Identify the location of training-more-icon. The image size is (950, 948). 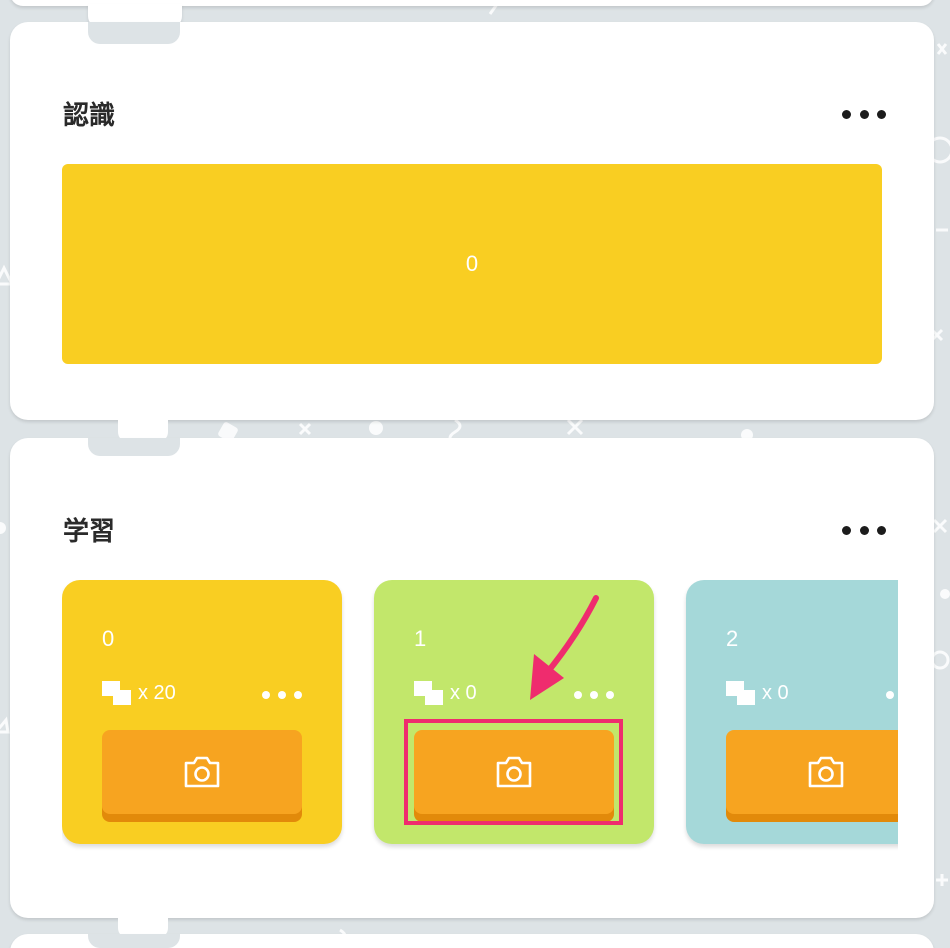
(864, 530).